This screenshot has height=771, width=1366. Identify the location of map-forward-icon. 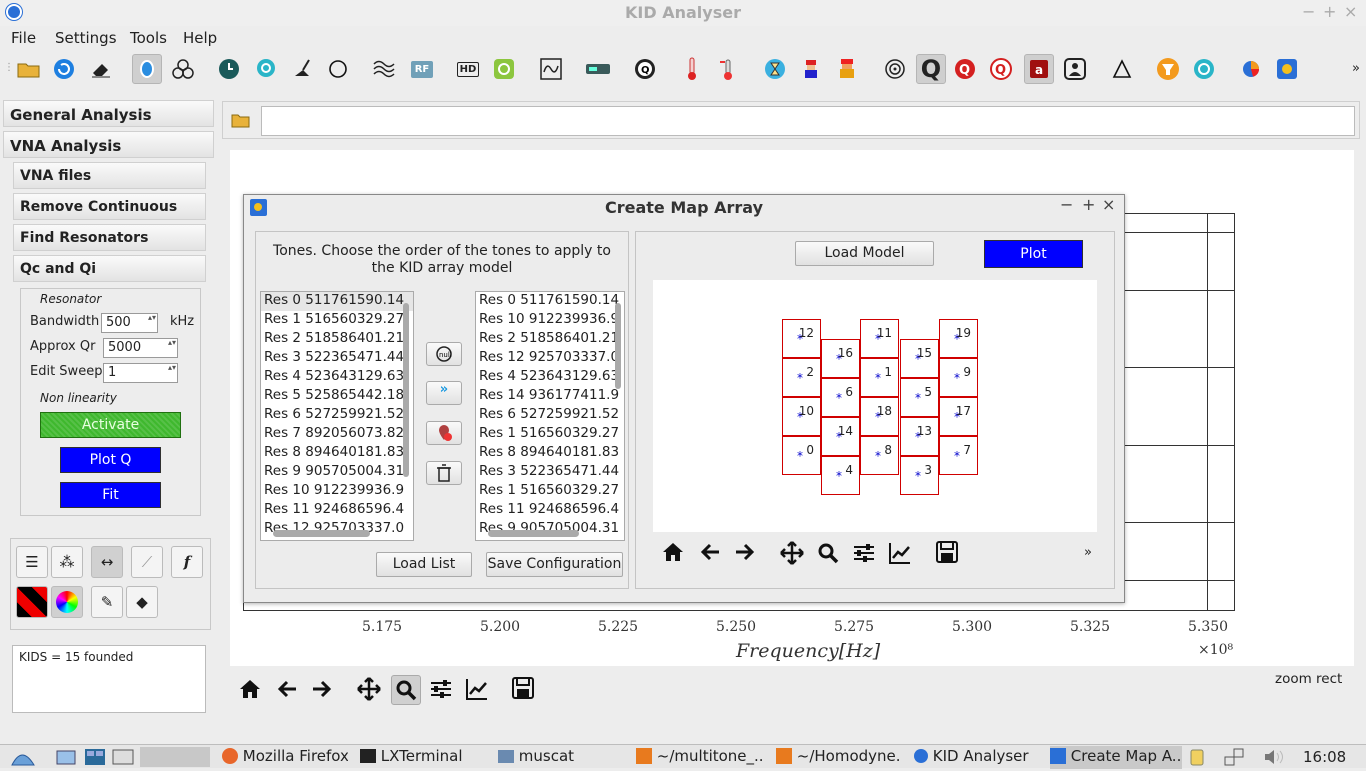
(745, 554).